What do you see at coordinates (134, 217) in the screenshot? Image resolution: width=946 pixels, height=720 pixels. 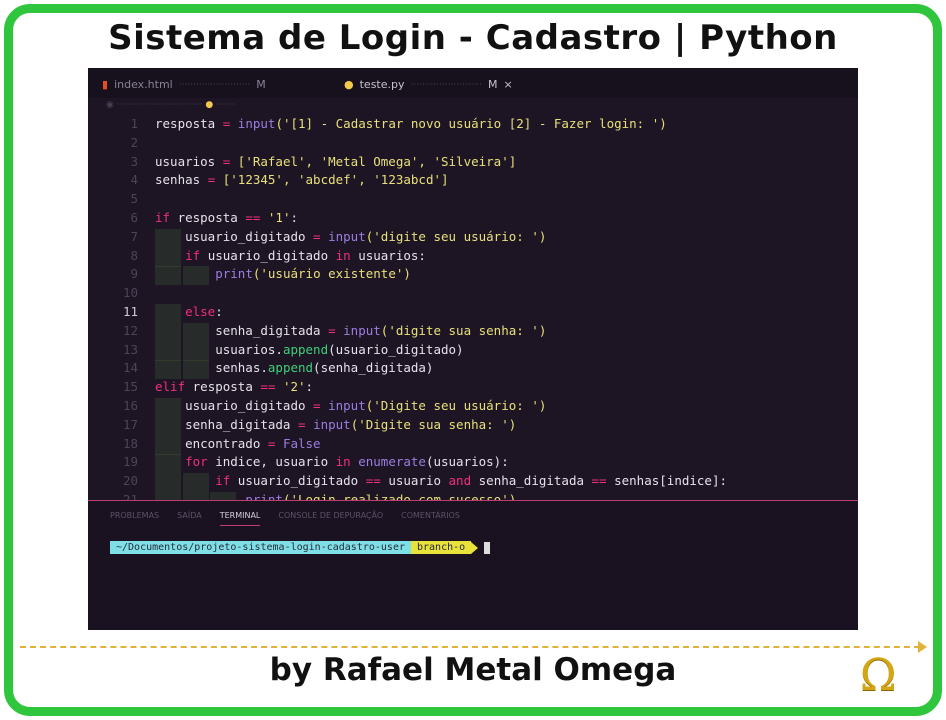 I see `line-number: 6` at bounding box center [134, 217].